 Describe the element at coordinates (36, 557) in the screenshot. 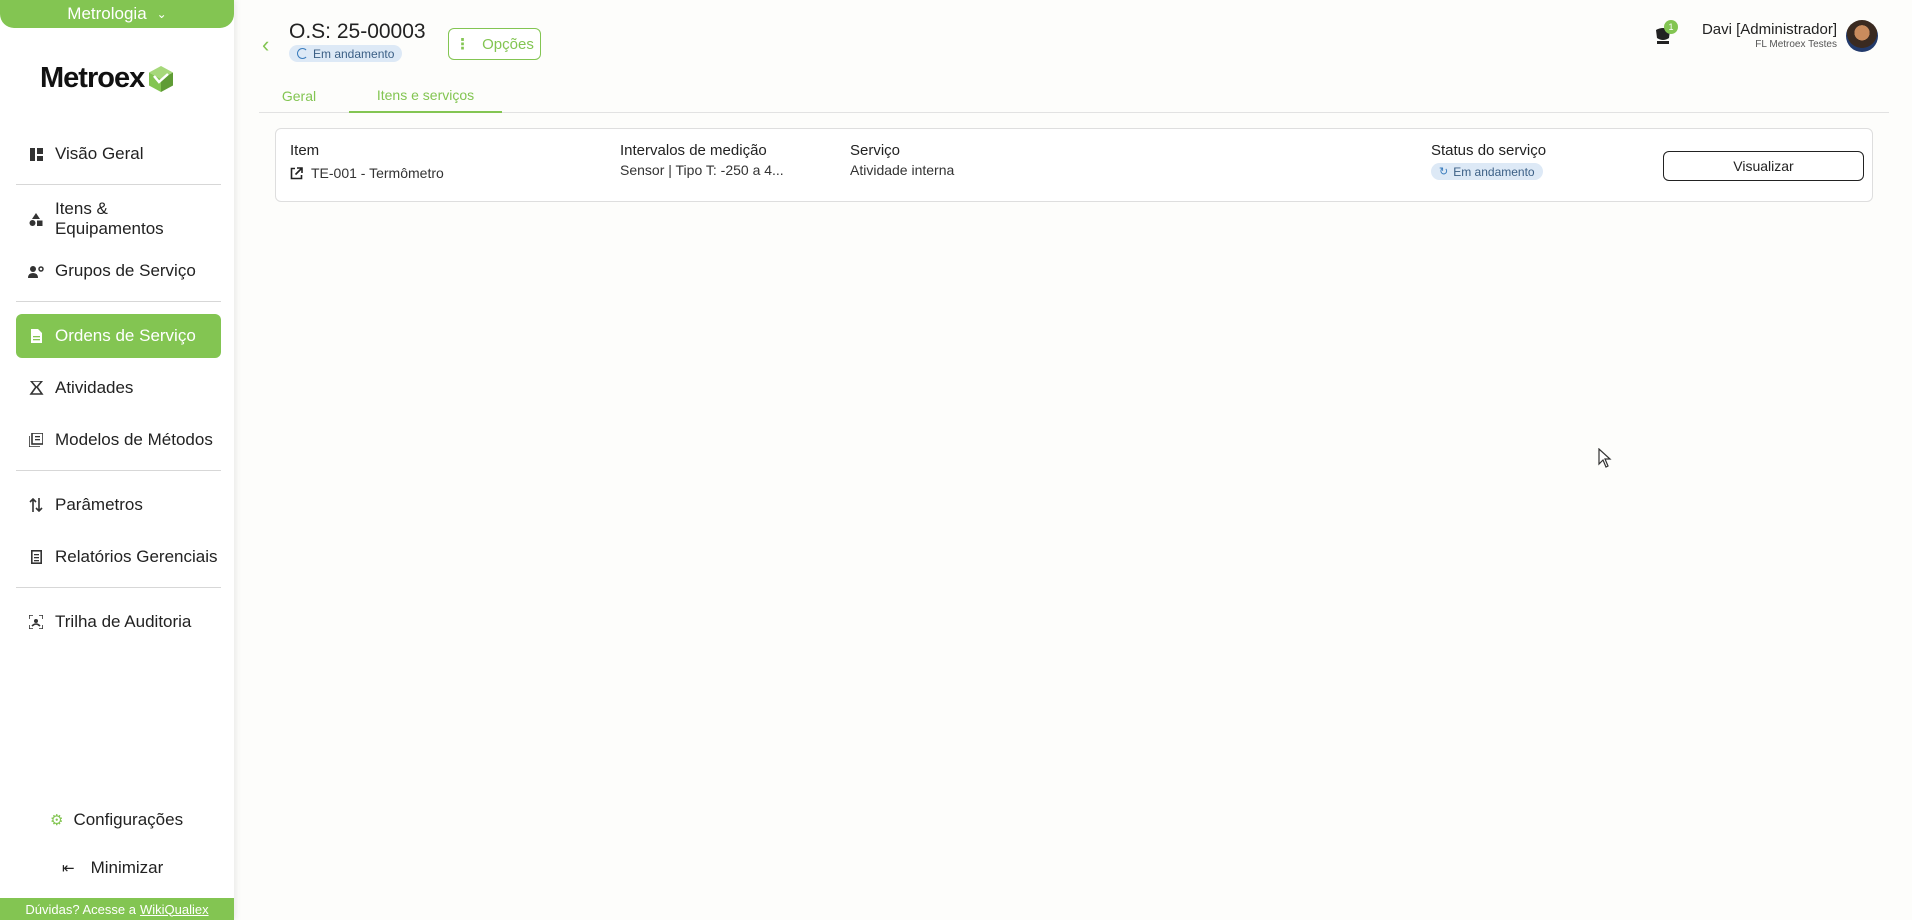

I see `report-icon` at that location.